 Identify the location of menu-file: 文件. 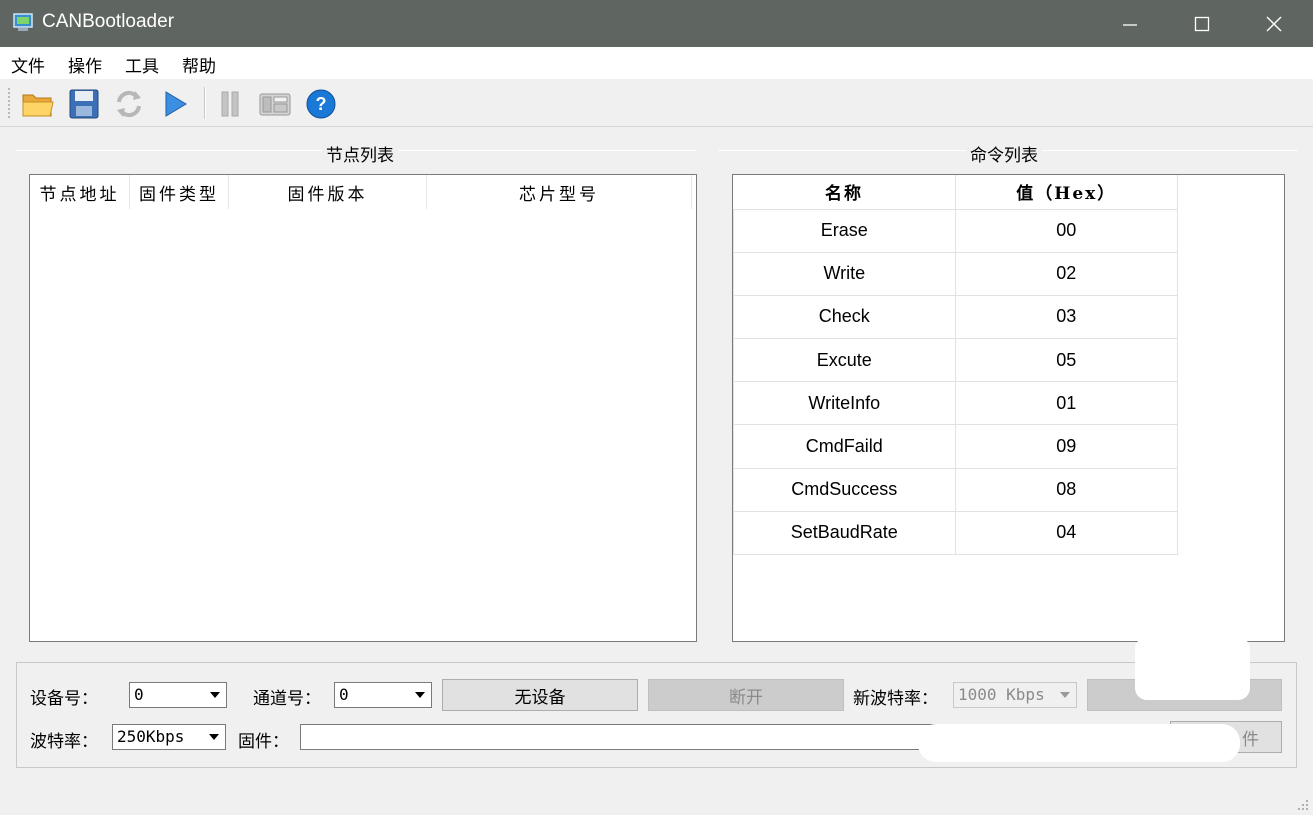
(28, 64).